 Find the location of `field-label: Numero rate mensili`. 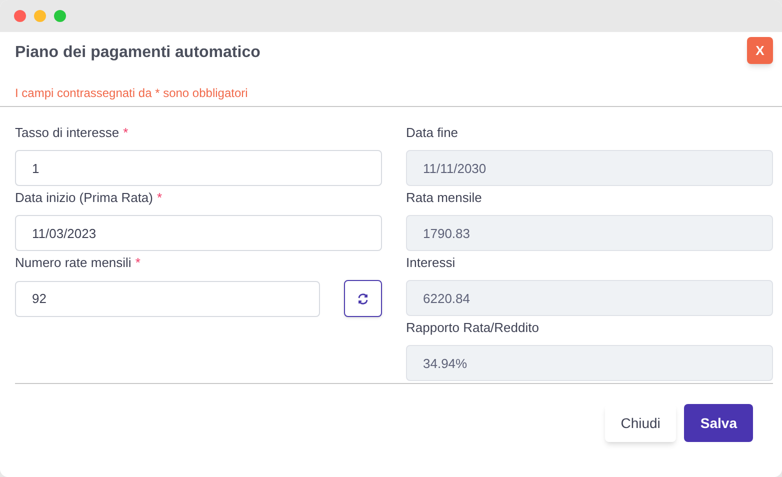

field-label: Numero rate mensili is located at coordinates (73, 263).